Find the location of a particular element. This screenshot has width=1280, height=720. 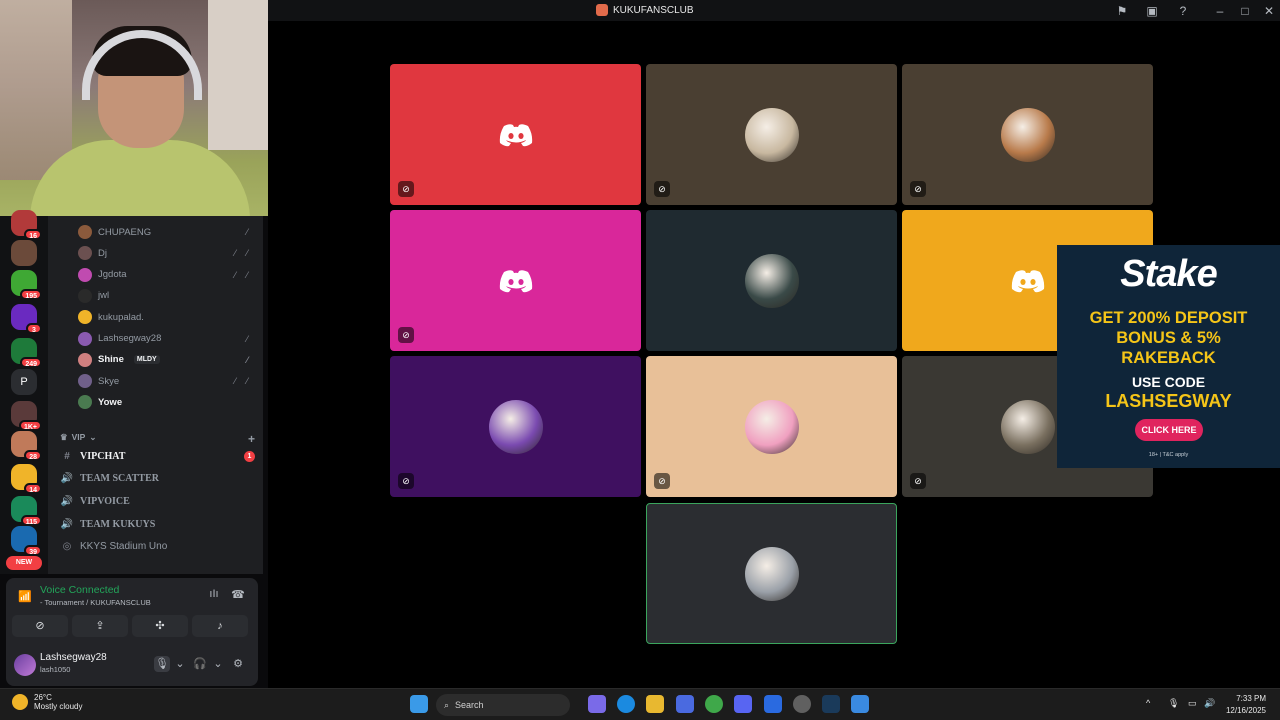

voice-member-yowe: Yowe is located at coordinates (168, 402).